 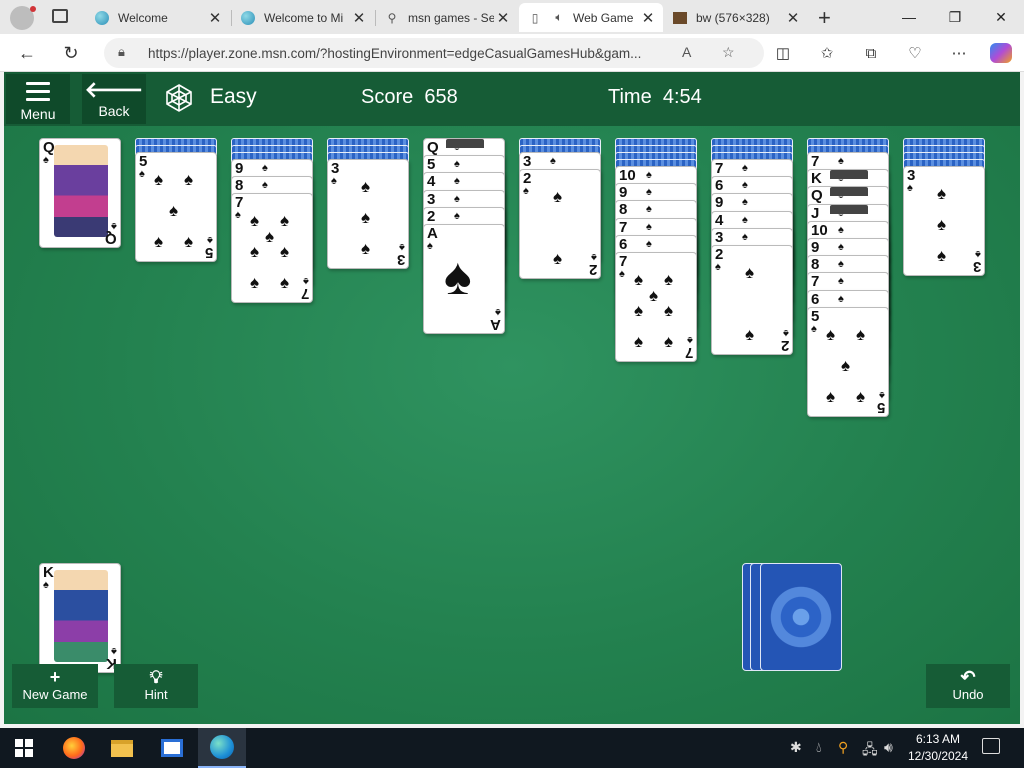 I want to click on search-tray-icon: ⚲, so click(x=843, y=747).